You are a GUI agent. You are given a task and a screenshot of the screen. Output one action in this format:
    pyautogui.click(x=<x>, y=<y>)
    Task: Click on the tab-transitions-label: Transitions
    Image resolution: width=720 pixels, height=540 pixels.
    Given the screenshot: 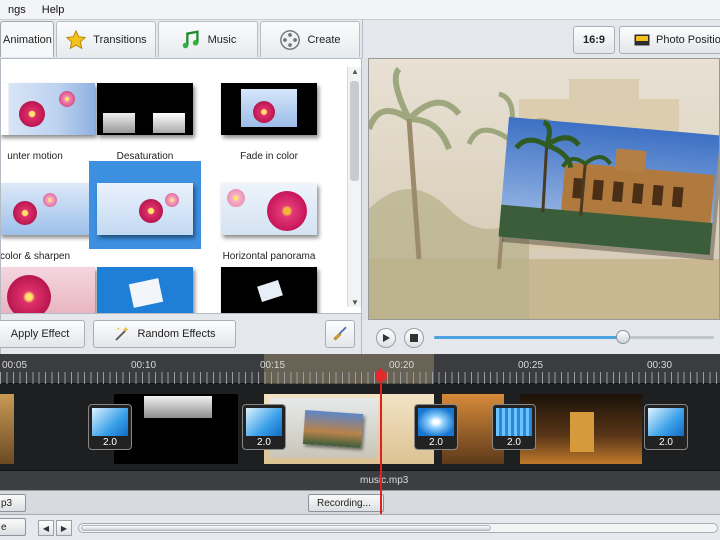 What is the action you would take?
    pyautogui.click(x=120, y=39)
    